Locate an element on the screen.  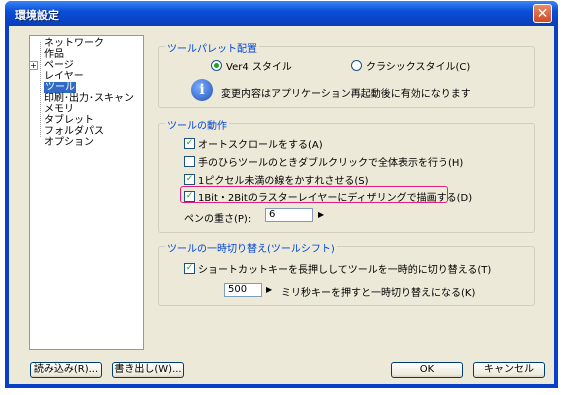
expand-icon: + is located at coordinates (33, 65).